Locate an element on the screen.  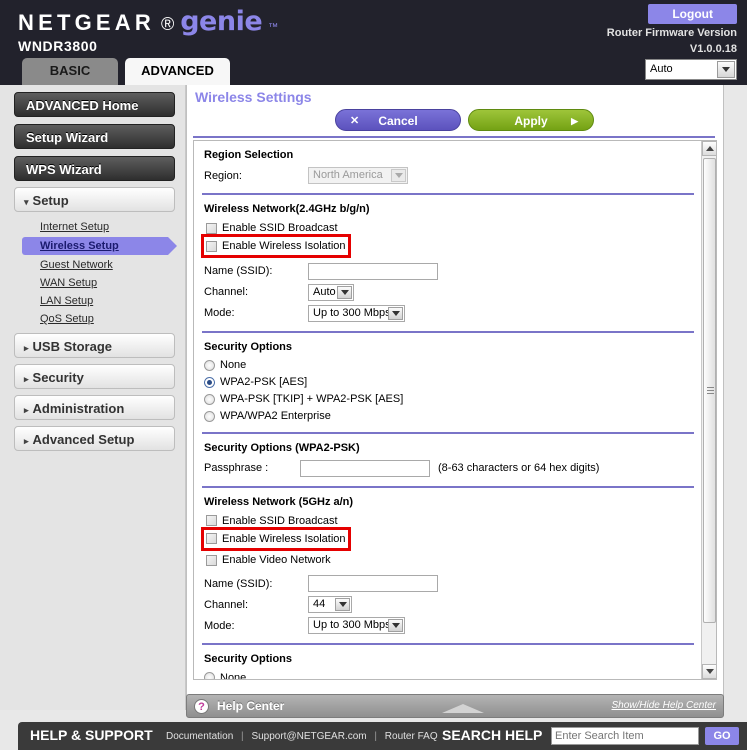
apply-button: Apply ▶ is located at coordinates (531, 120).